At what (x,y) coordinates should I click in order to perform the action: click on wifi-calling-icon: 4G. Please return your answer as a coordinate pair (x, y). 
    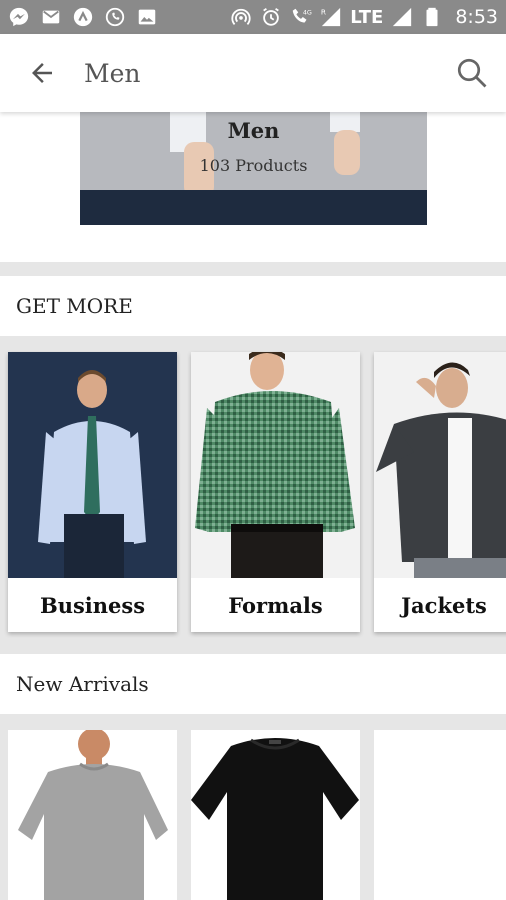
    Looking at the image, I should click on (301, 17).